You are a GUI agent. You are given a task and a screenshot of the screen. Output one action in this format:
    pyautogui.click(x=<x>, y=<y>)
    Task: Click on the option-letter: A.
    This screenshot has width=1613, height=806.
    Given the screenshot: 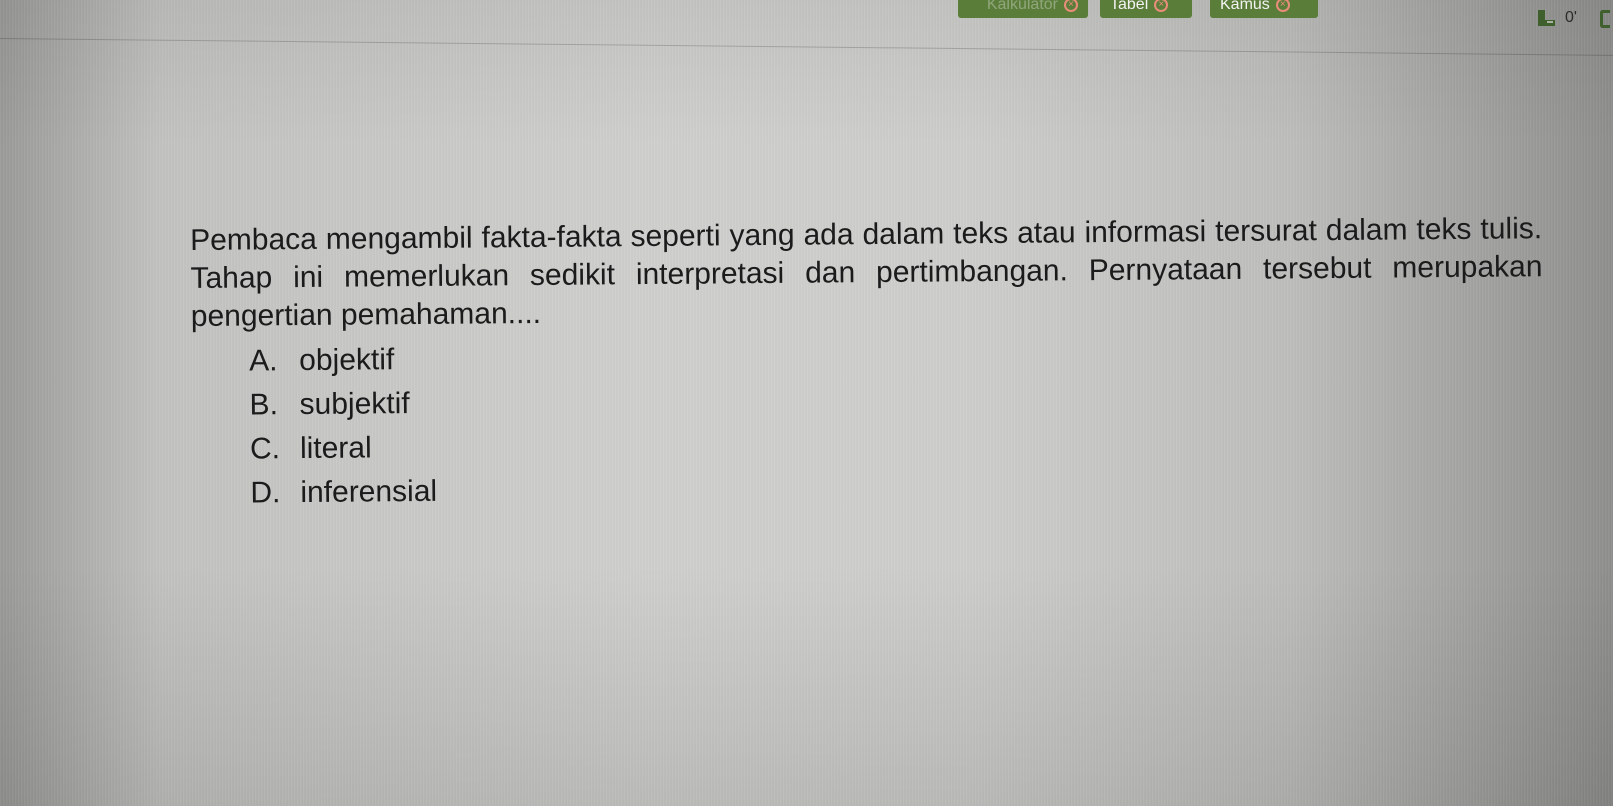 What is the action you would take?
    pyautogui.click(x=263, y=361)
    